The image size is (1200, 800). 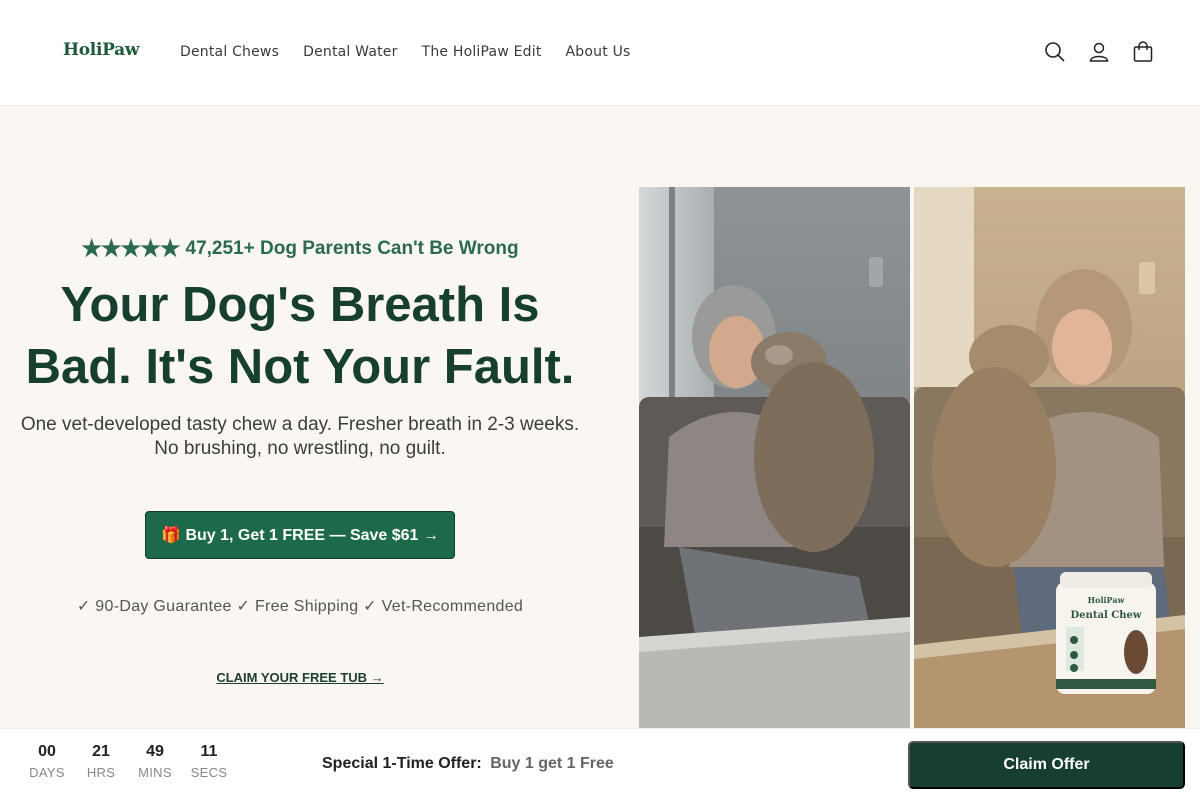 I want to click on claim-offer-button: Claim Offer, so click(x=1046, y=765).